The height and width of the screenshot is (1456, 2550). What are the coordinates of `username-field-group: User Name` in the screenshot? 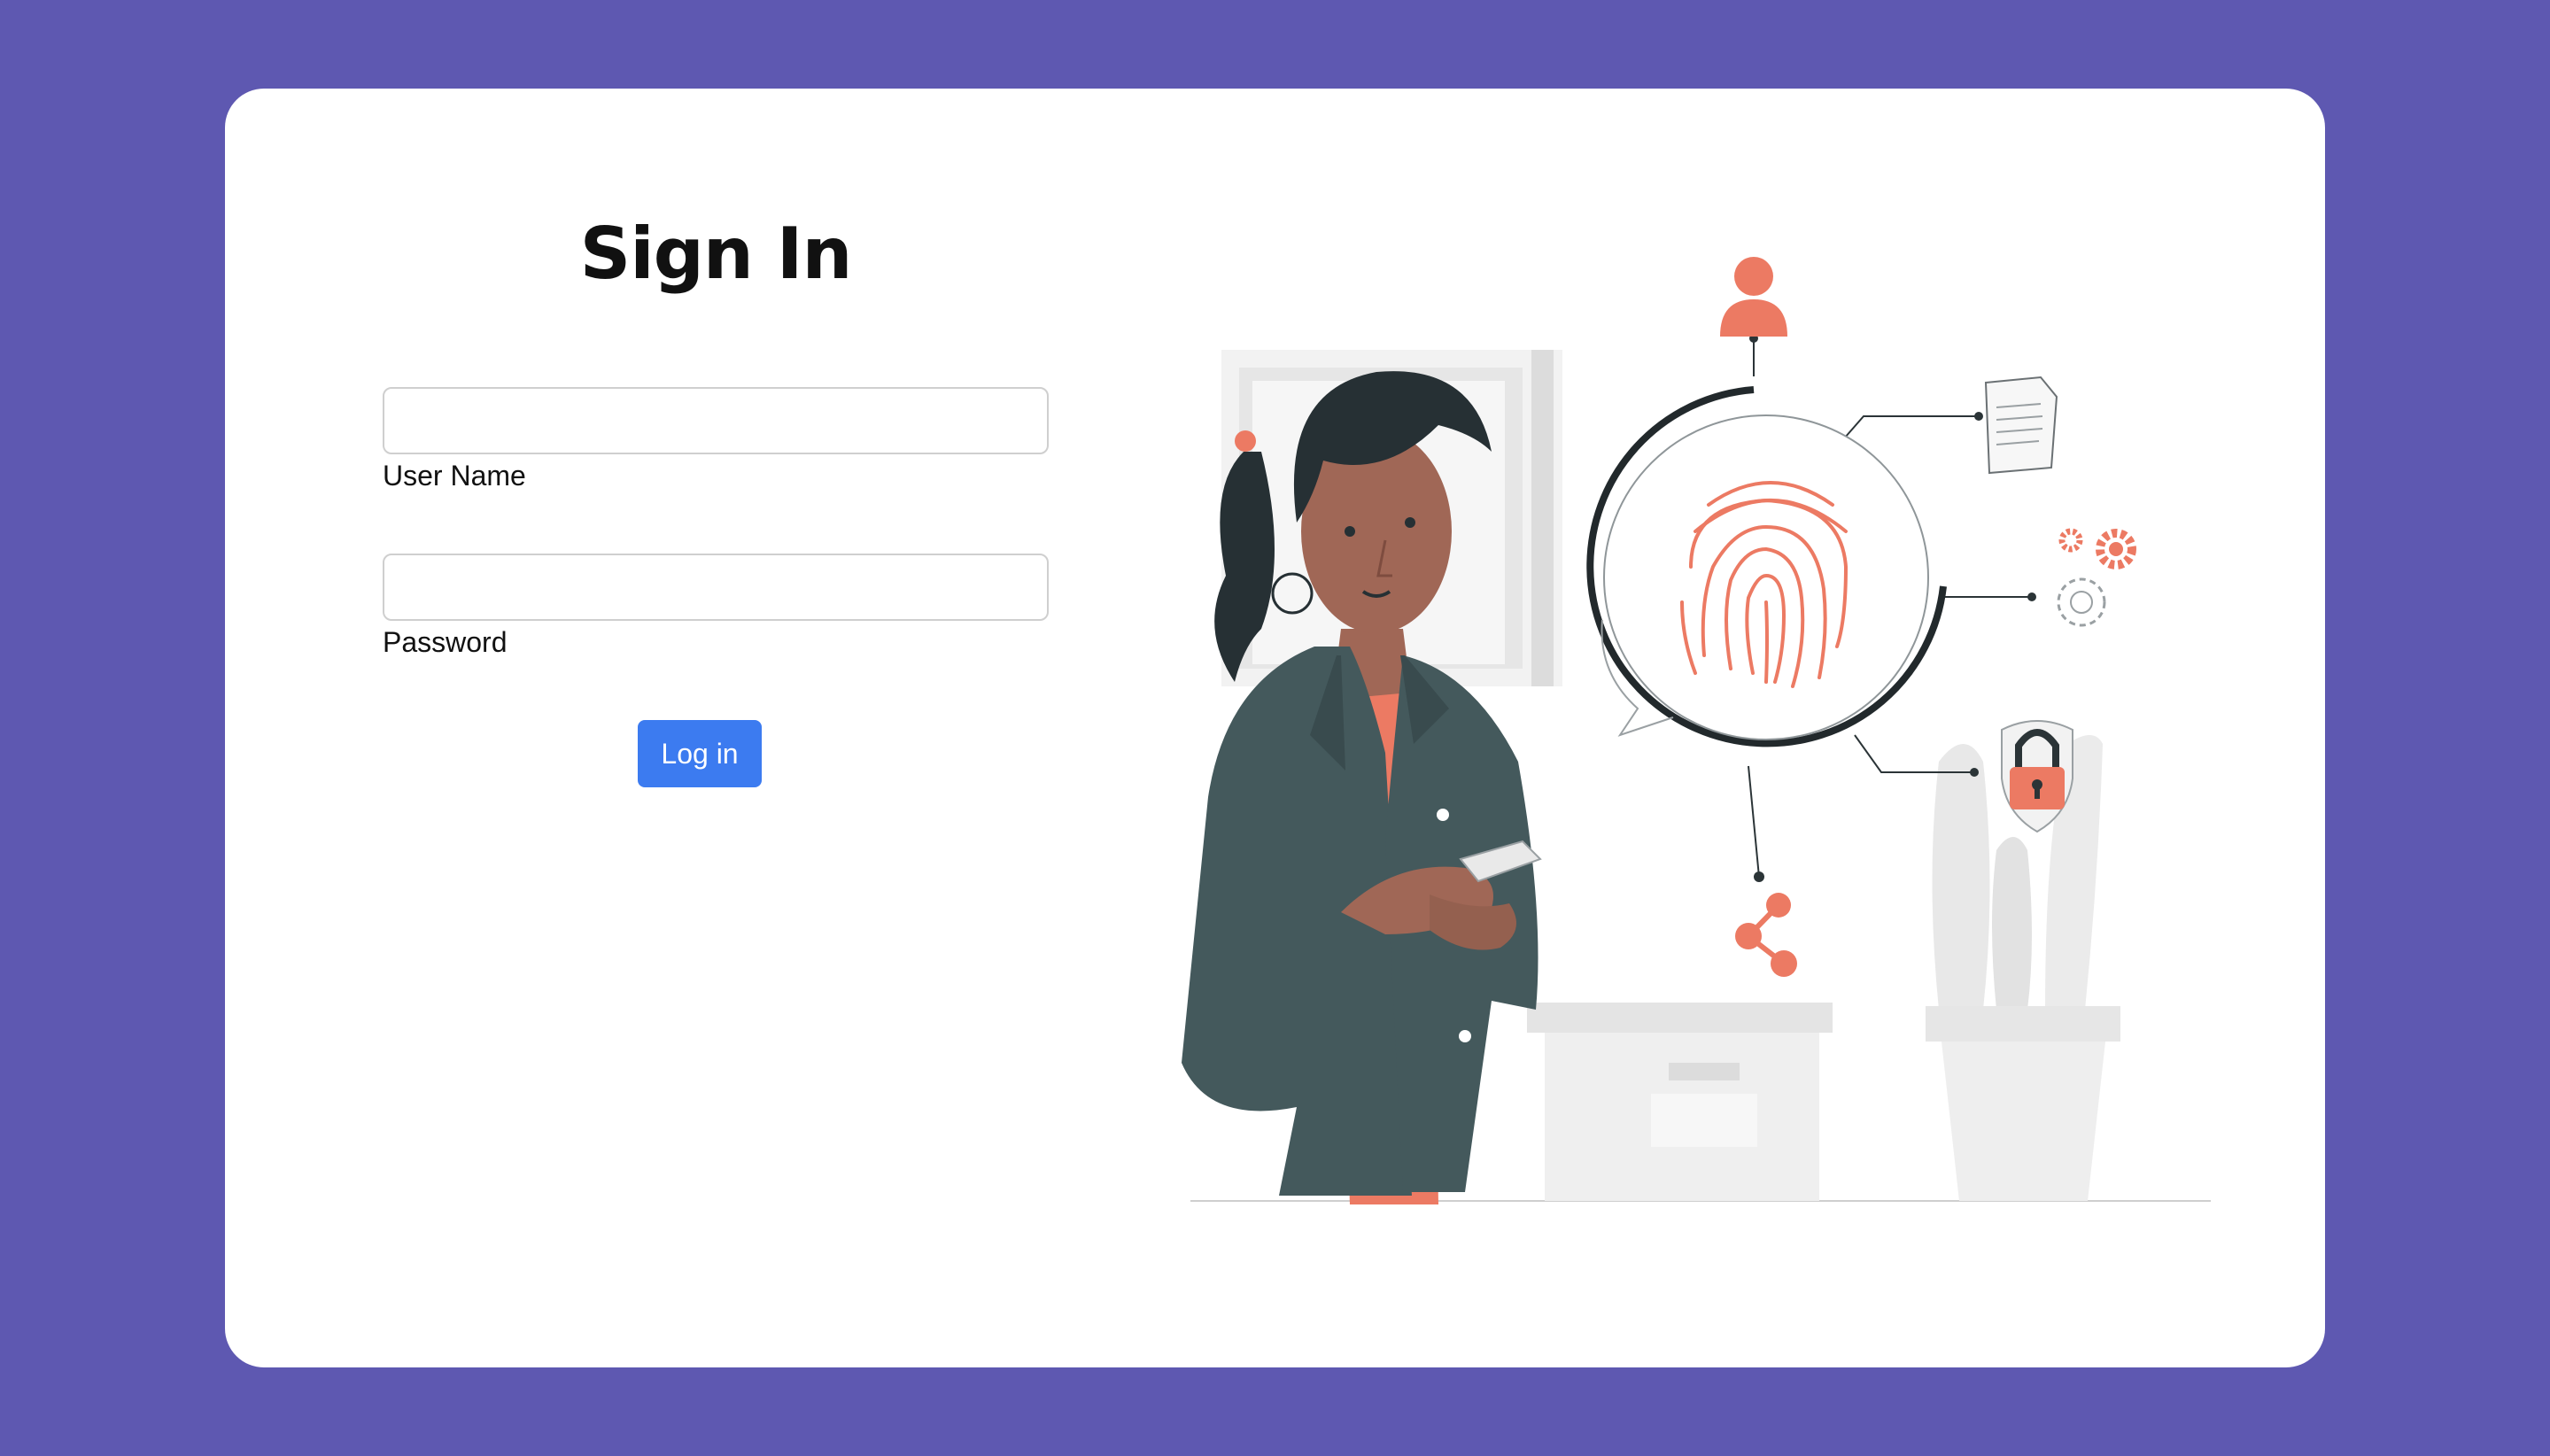 It's located at (716, 440).